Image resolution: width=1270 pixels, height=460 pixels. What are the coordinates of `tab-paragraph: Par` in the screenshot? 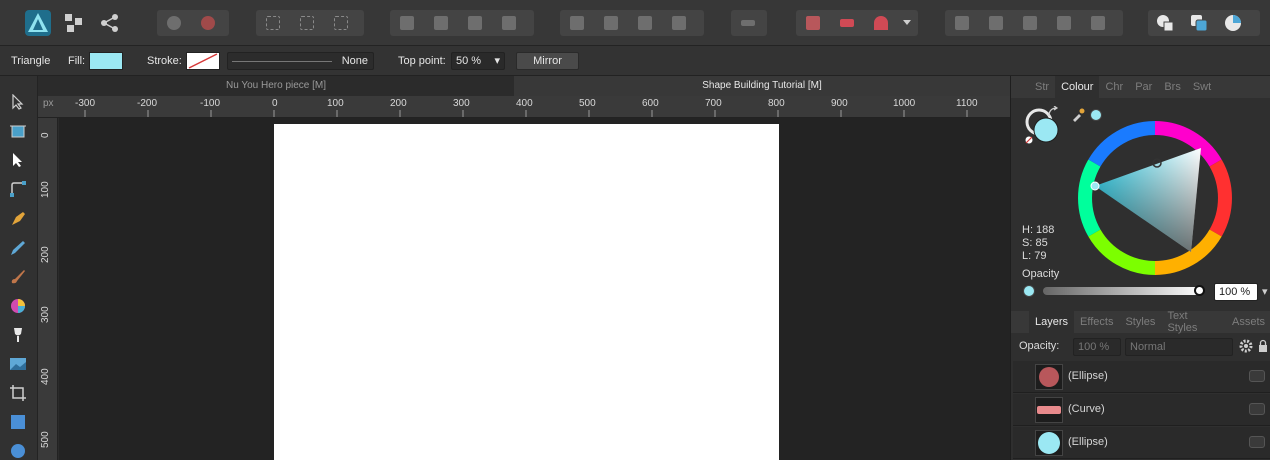 It's located at (1143, 87).